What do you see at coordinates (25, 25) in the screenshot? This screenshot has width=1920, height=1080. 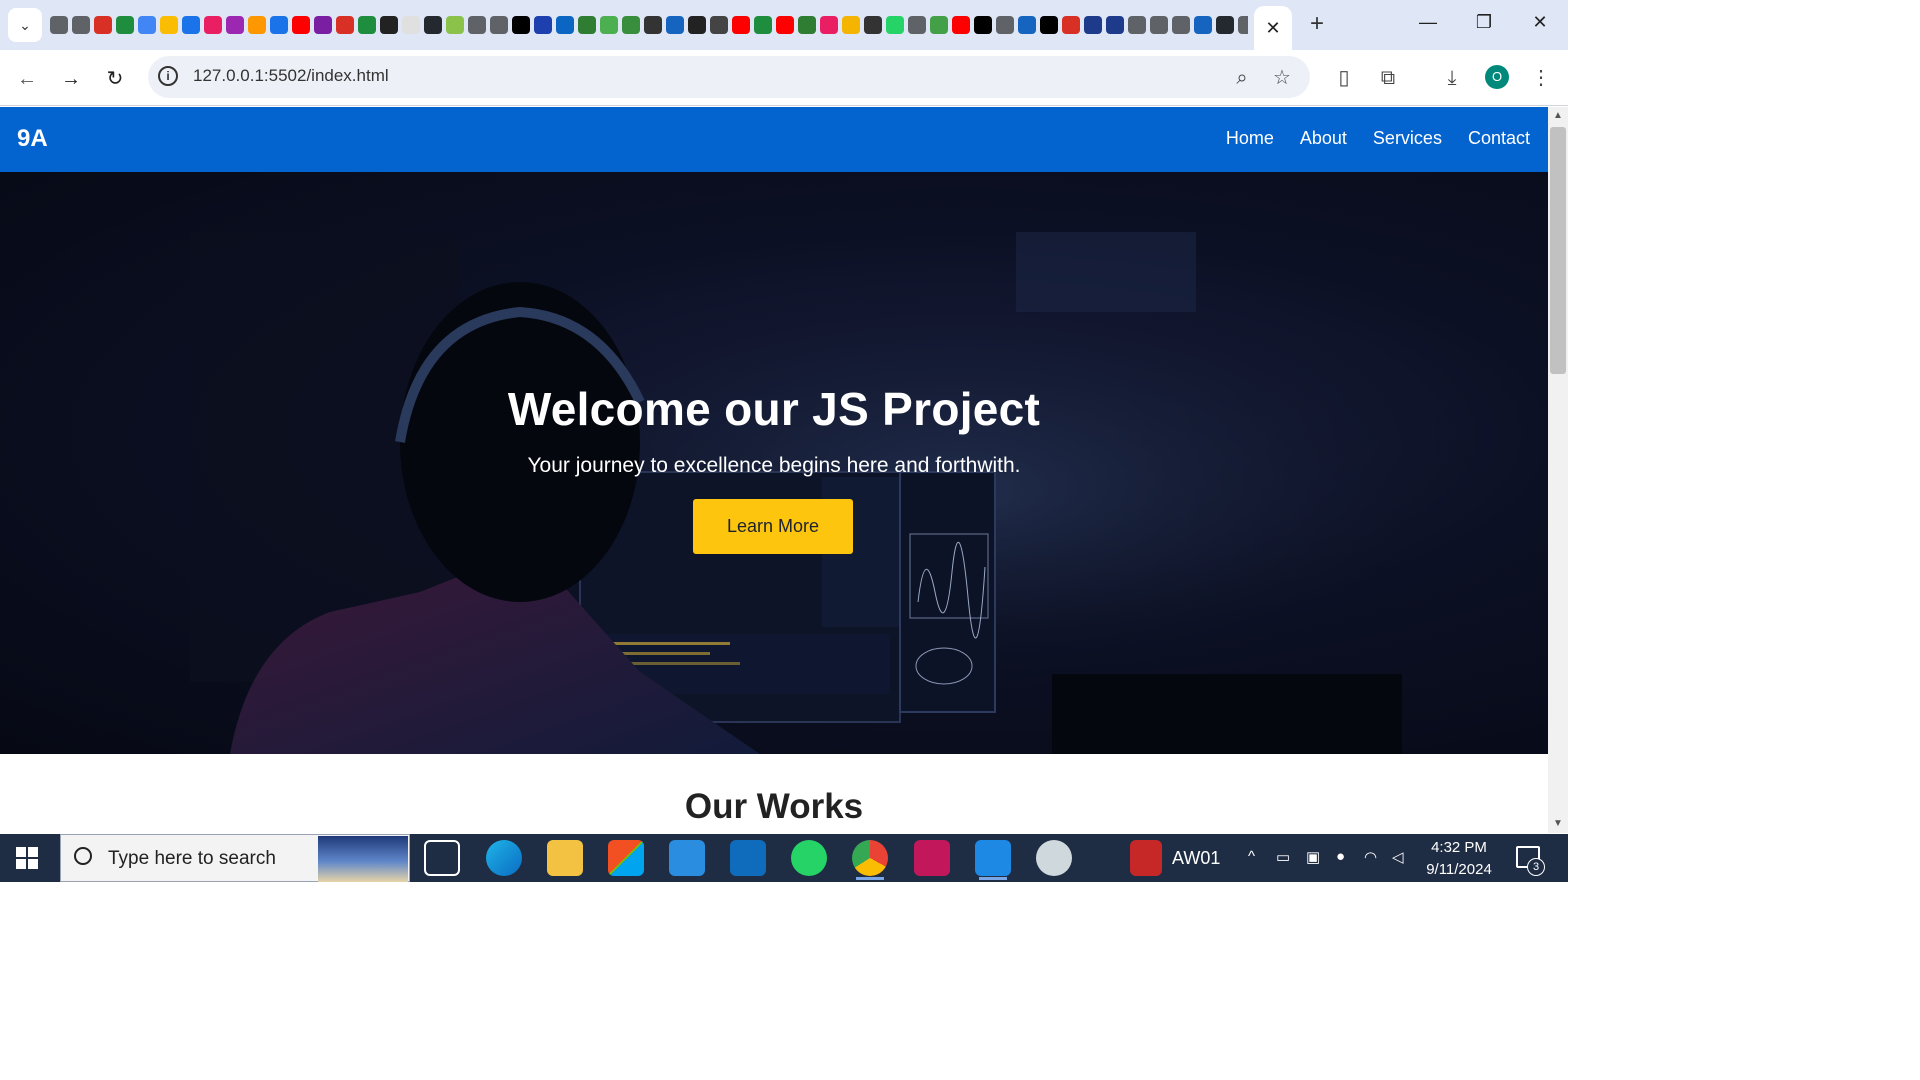 I see `tab-search-chevron-icon: ⌄` at bounding box center [25, 25].